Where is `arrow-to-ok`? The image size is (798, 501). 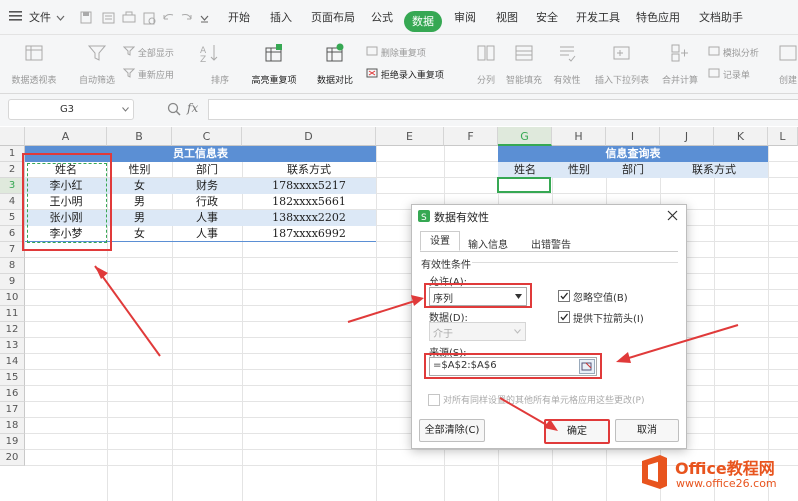 arrow-to-ok is located at coordinates (528, 414).